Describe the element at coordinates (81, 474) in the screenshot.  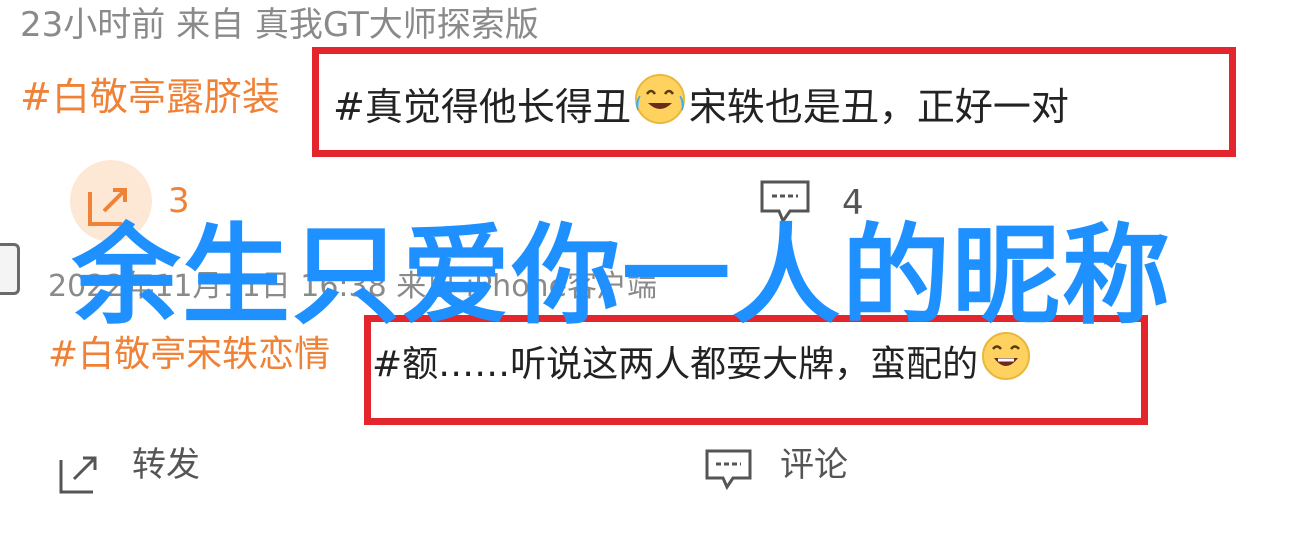
I see `repost-icon` at that location.